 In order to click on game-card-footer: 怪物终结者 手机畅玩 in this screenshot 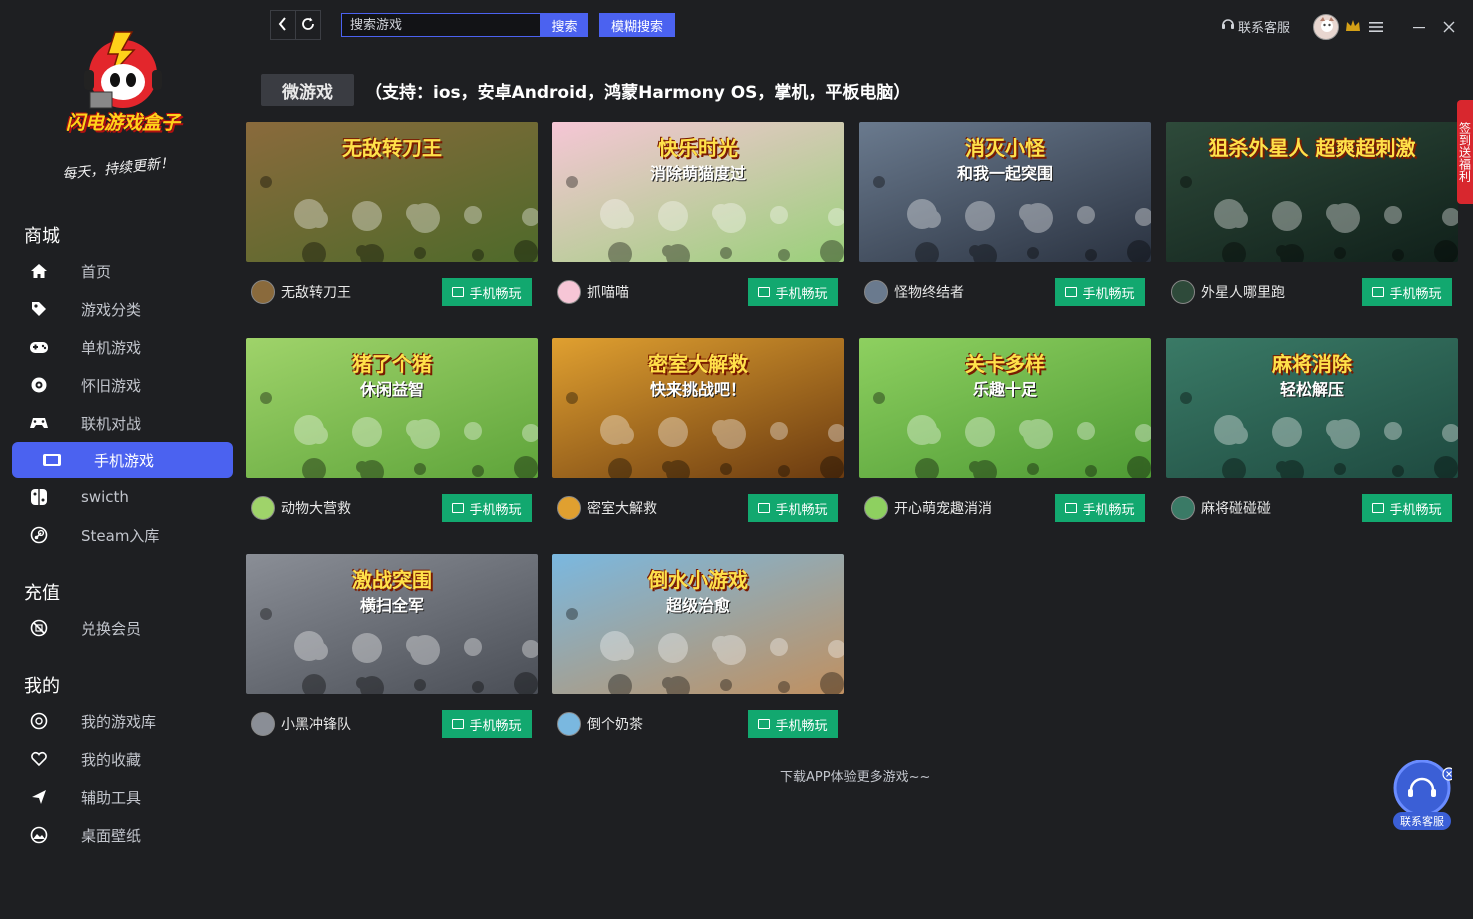, I will do `click(1005, 292)`.